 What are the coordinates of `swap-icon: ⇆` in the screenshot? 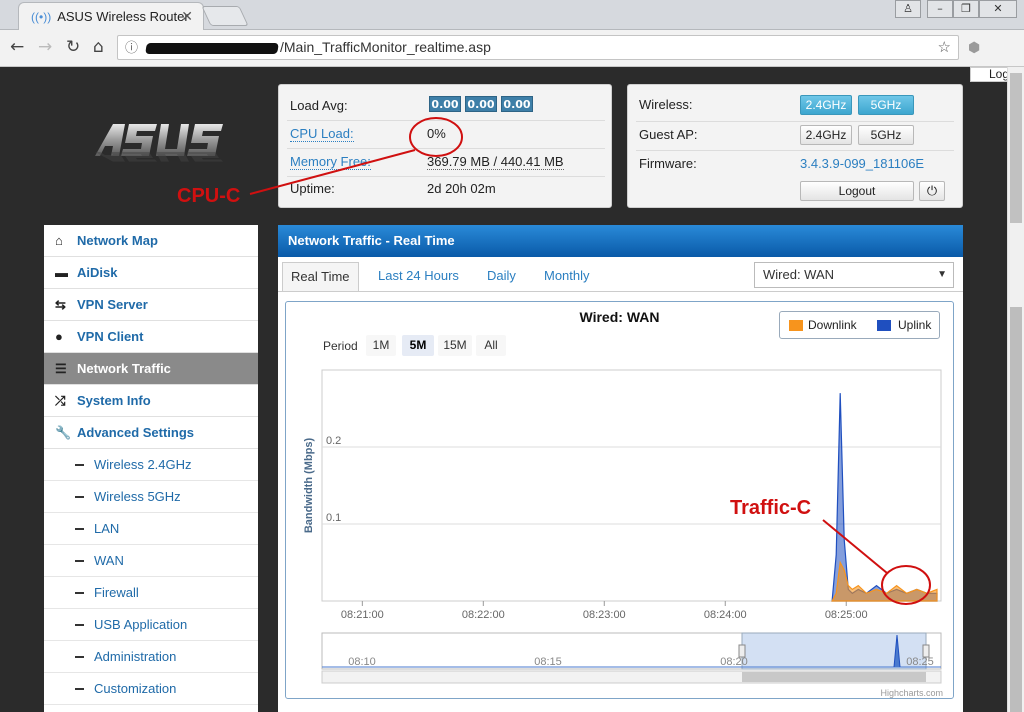 It's located at (60, 304).